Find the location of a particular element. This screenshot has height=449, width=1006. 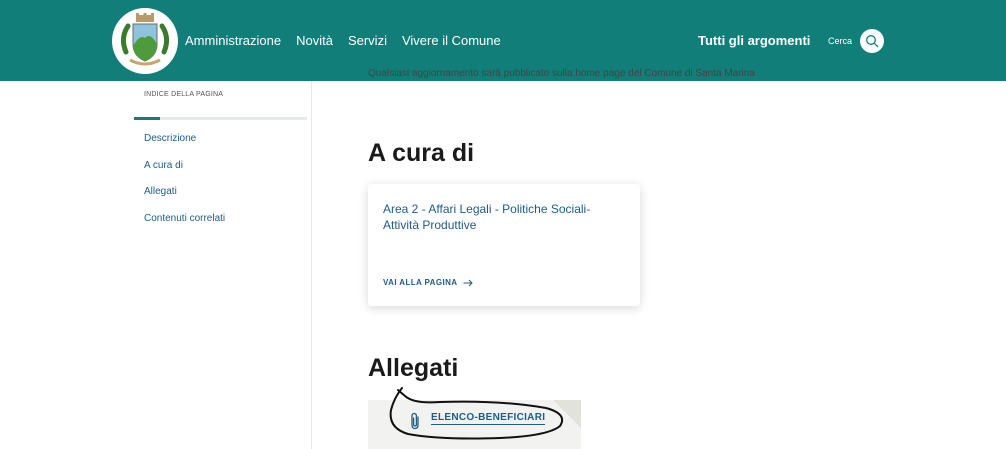

toc-item-a-cura-di: A cura di is located at coordinates (163, 165).